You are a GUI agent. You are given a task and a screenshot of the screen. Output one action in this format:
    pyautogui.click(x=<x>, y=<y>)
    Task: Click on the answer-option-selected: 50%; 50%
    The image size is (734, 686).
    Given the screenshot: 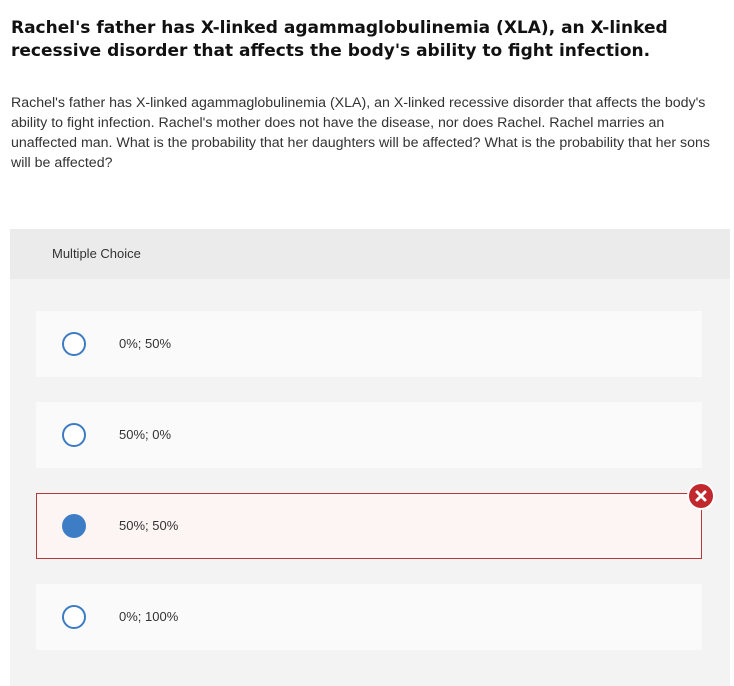 What is the action you would take?
    pyautogui.click(x=374, y=521)
    